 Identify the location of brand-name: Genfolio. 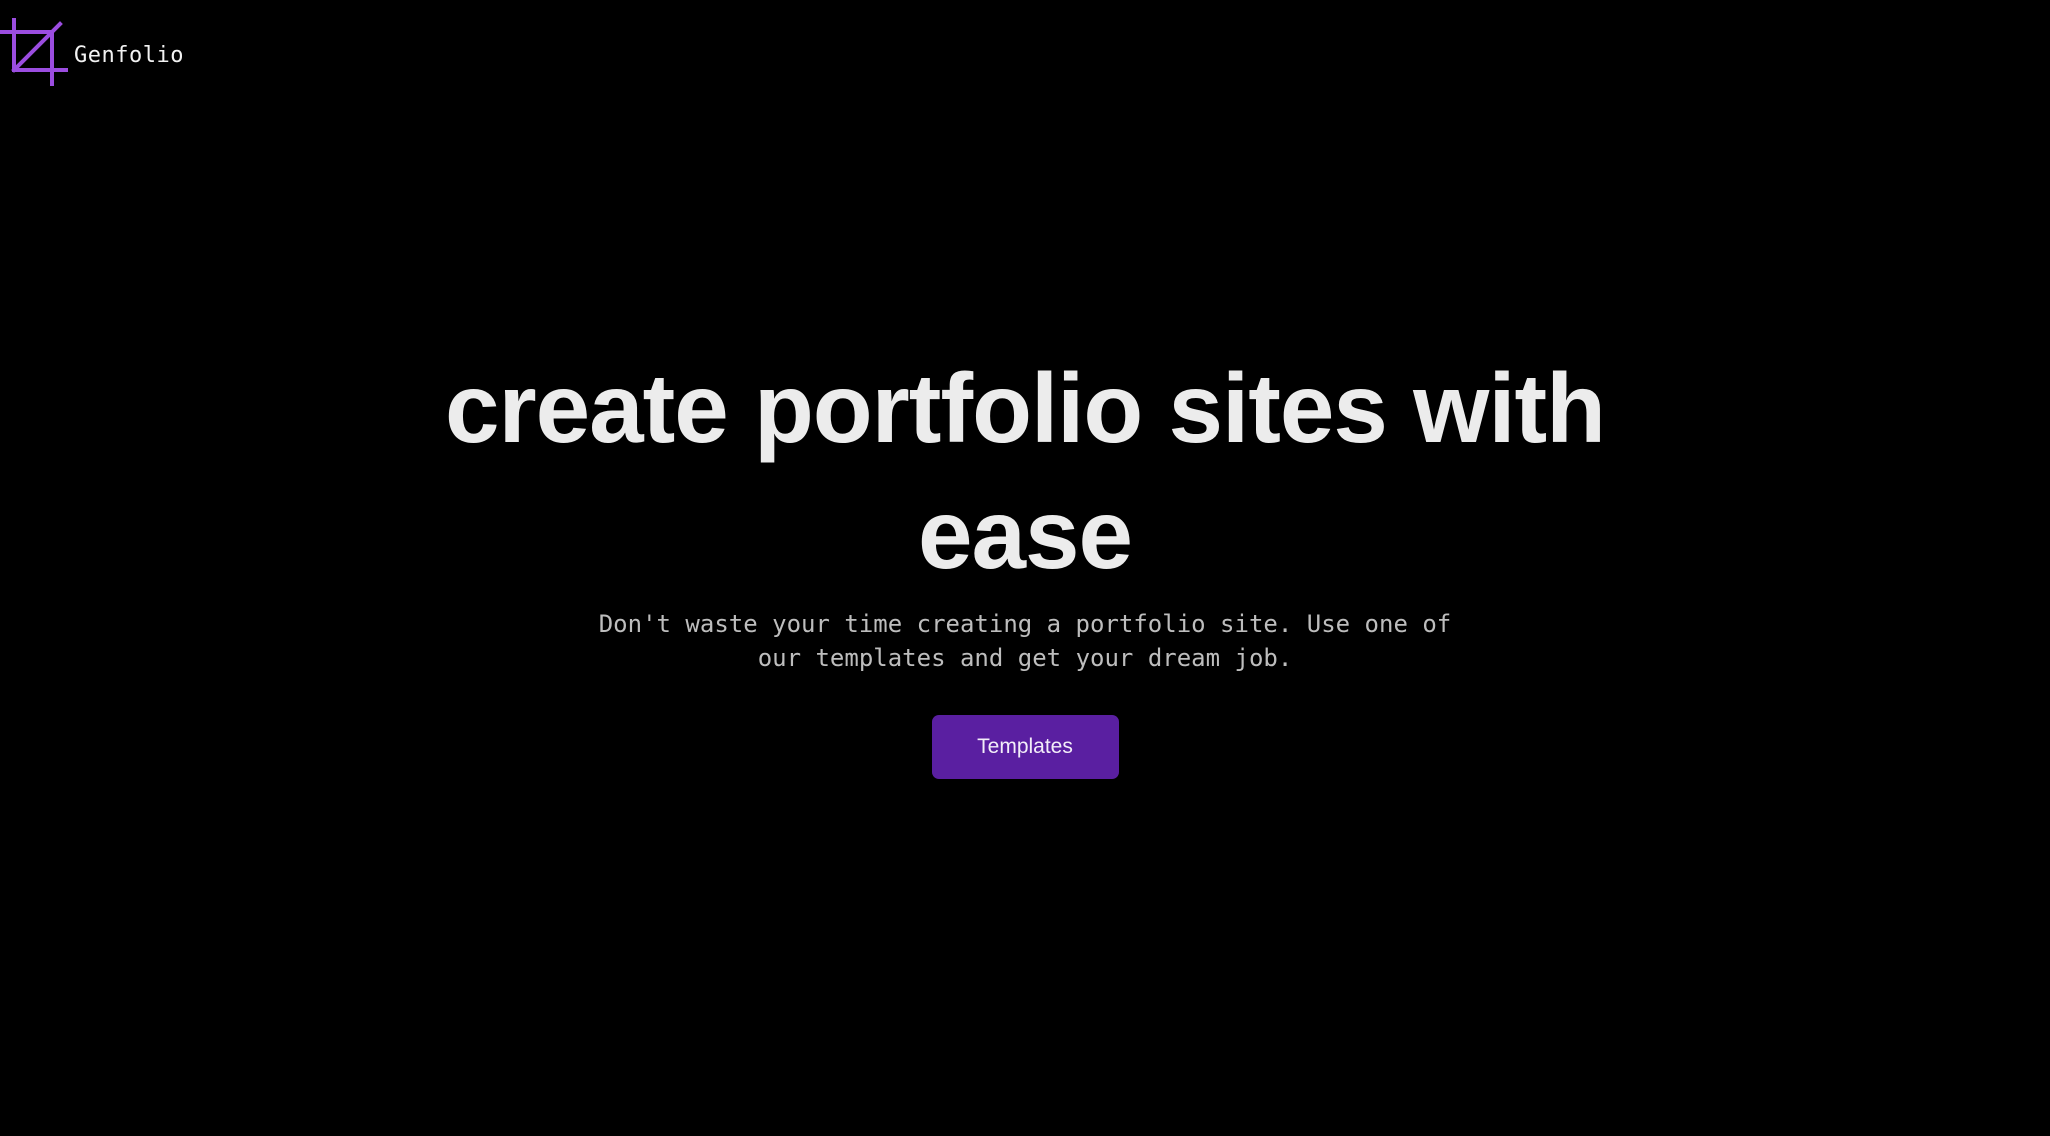
(129, 55).